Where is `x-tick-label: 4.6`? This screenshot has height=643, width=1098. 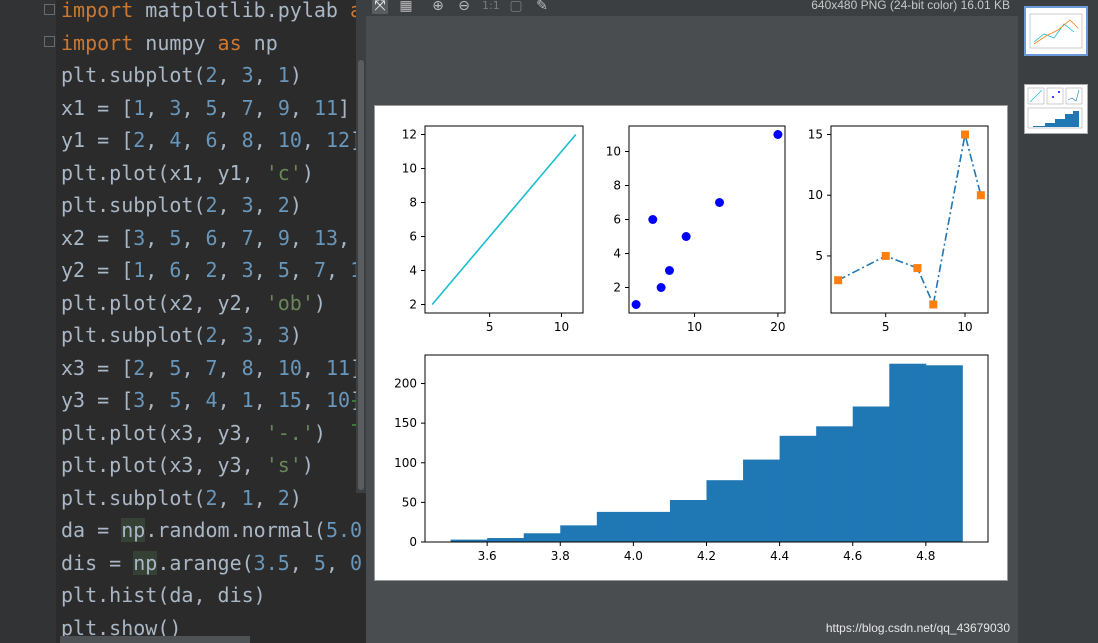
x-tick-label: 4.6 is located at coordinates (852, 556).